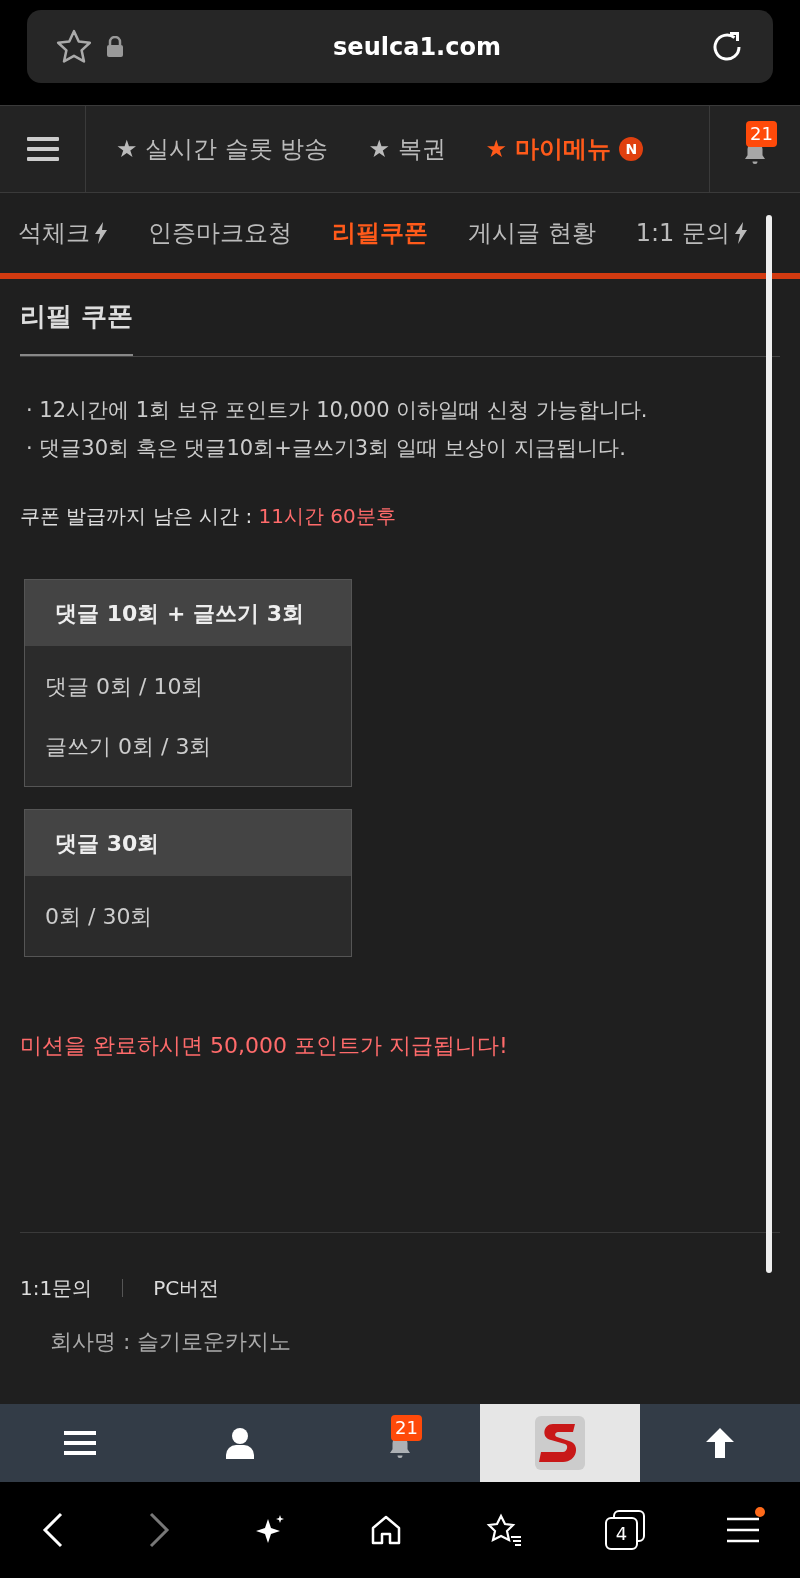 The image size is (800, 1578). I want to click on mission-title: 댓글 30회, so click(188, 843).